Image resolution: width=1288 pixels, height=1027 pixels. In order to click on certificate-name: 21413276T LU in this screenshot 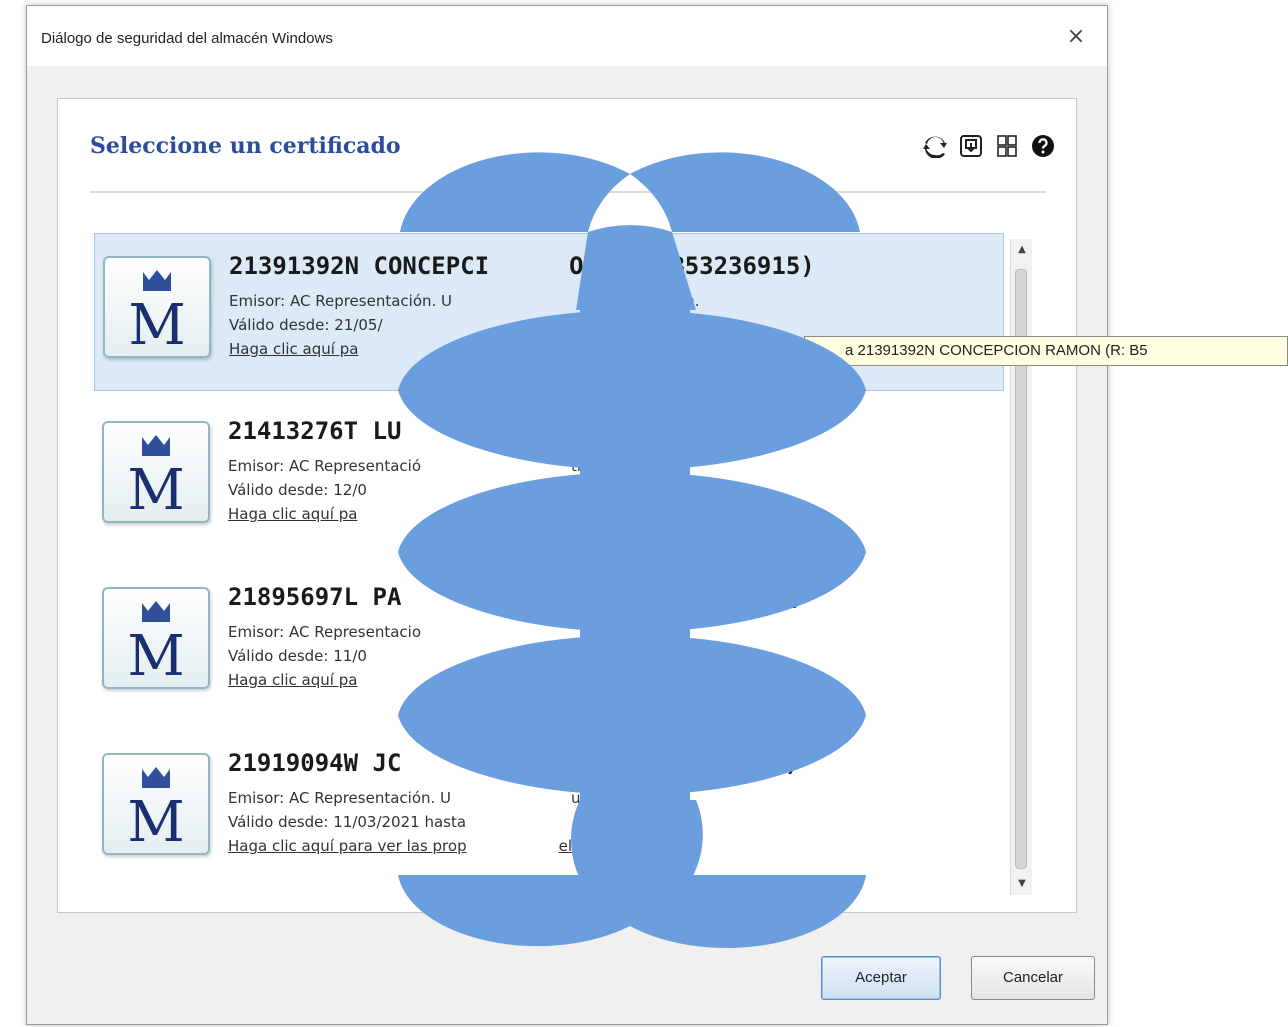, I will do `click(315, 431)`.